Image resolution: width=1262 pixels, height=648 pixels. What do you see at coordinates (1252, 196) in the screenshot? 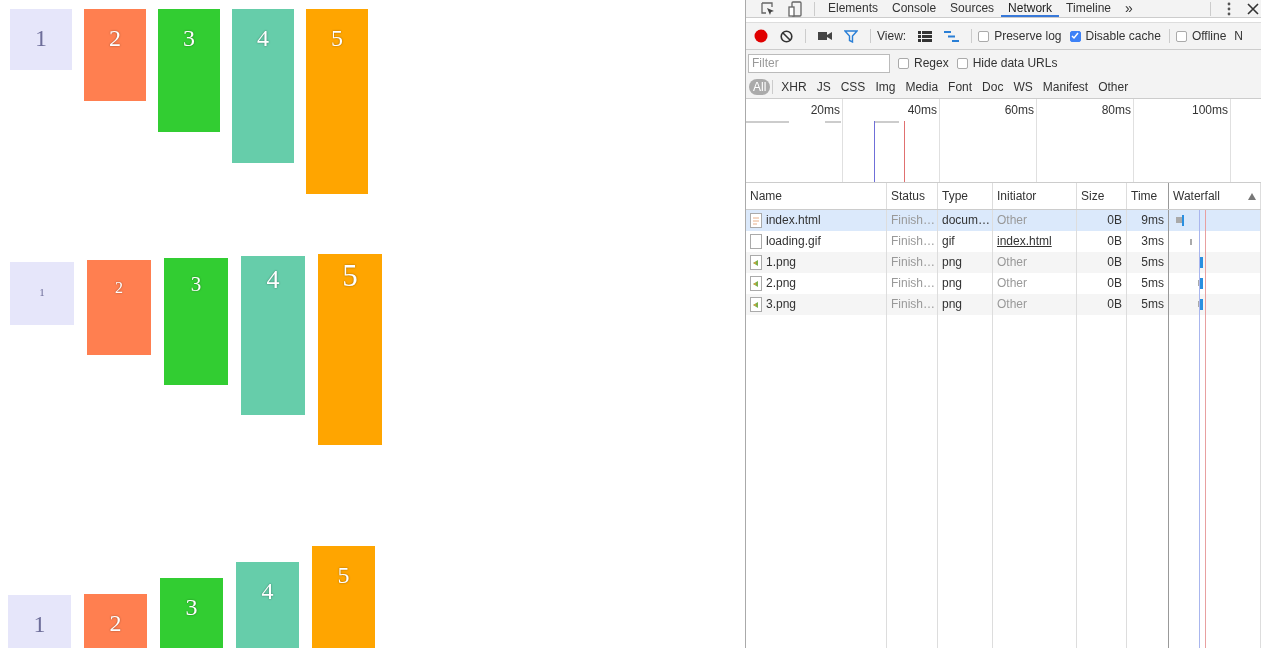
I see `sort-icon` at bounding box center [1252, 196].